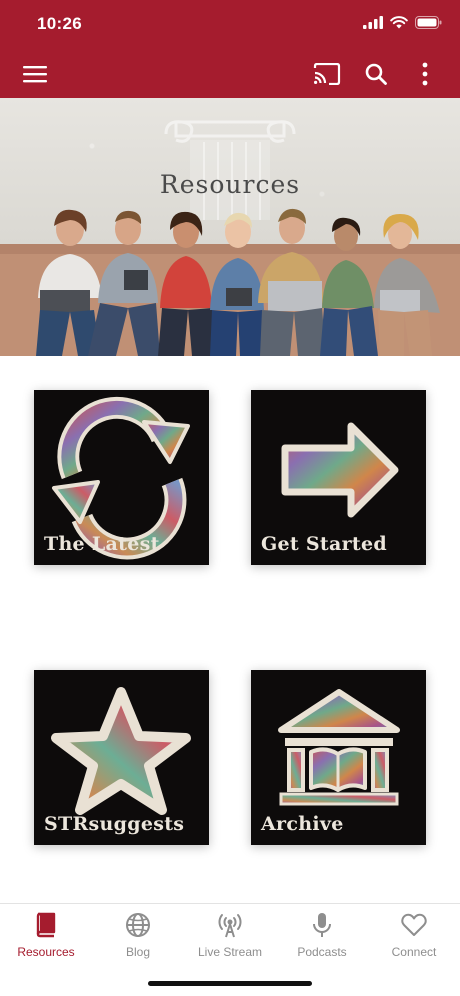 This screenshot has height=996, width=460. I want to click on battery-icon, so click(428, 22).